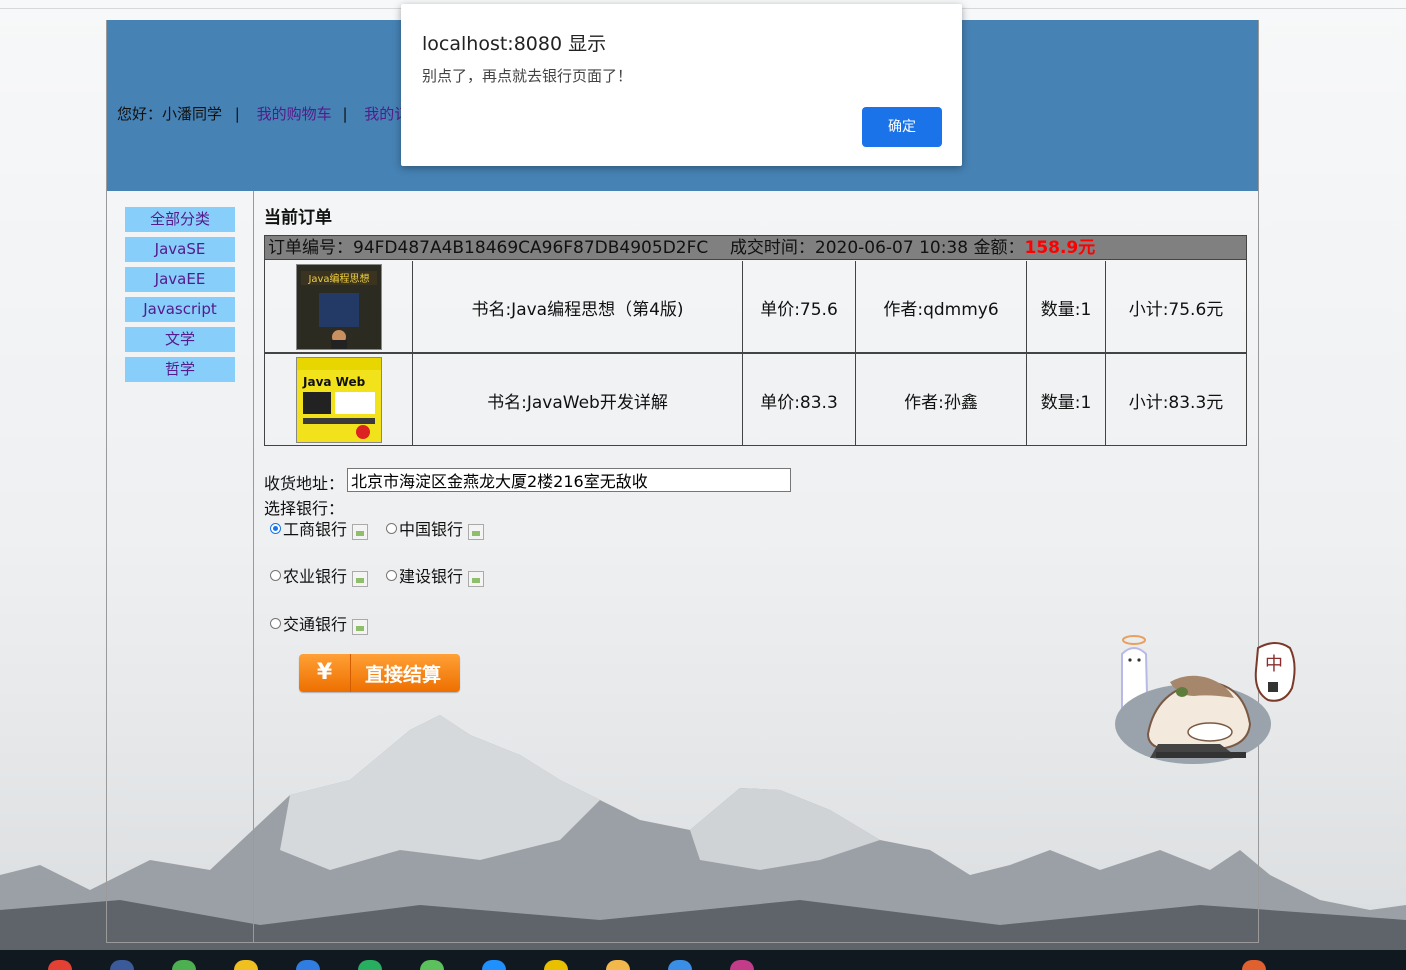  I want to click on bank-name: 中国银行, so click(431, 529).